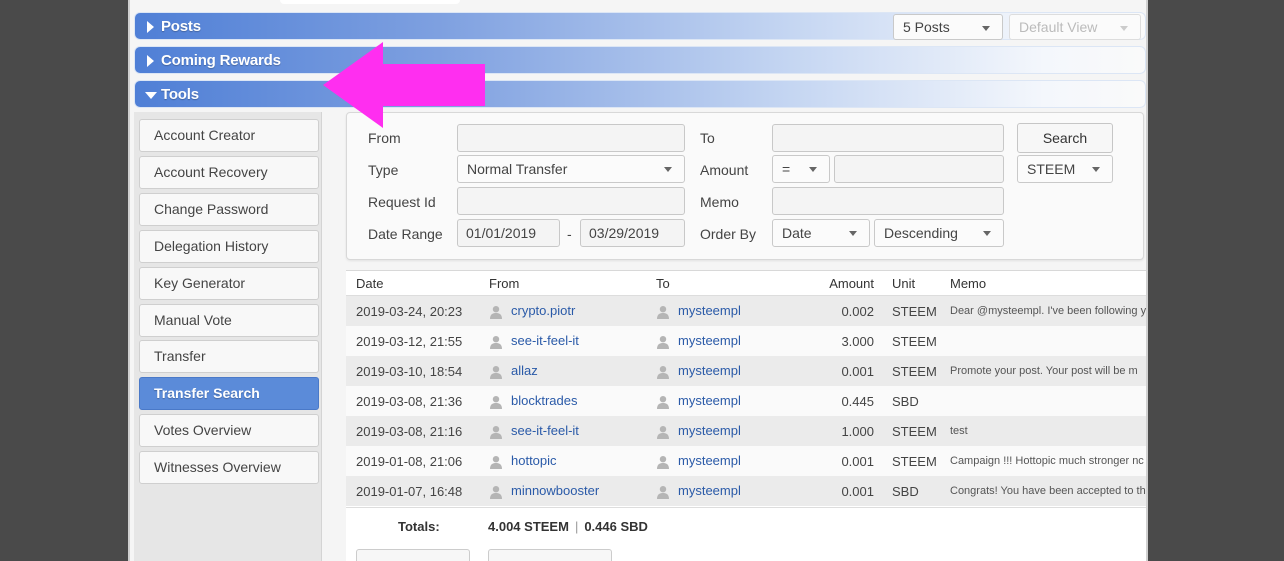 The image size is (1284, 561). Describe the element at coordinates (384, 138) in the screenshot. I see `from-label: From` at that location.